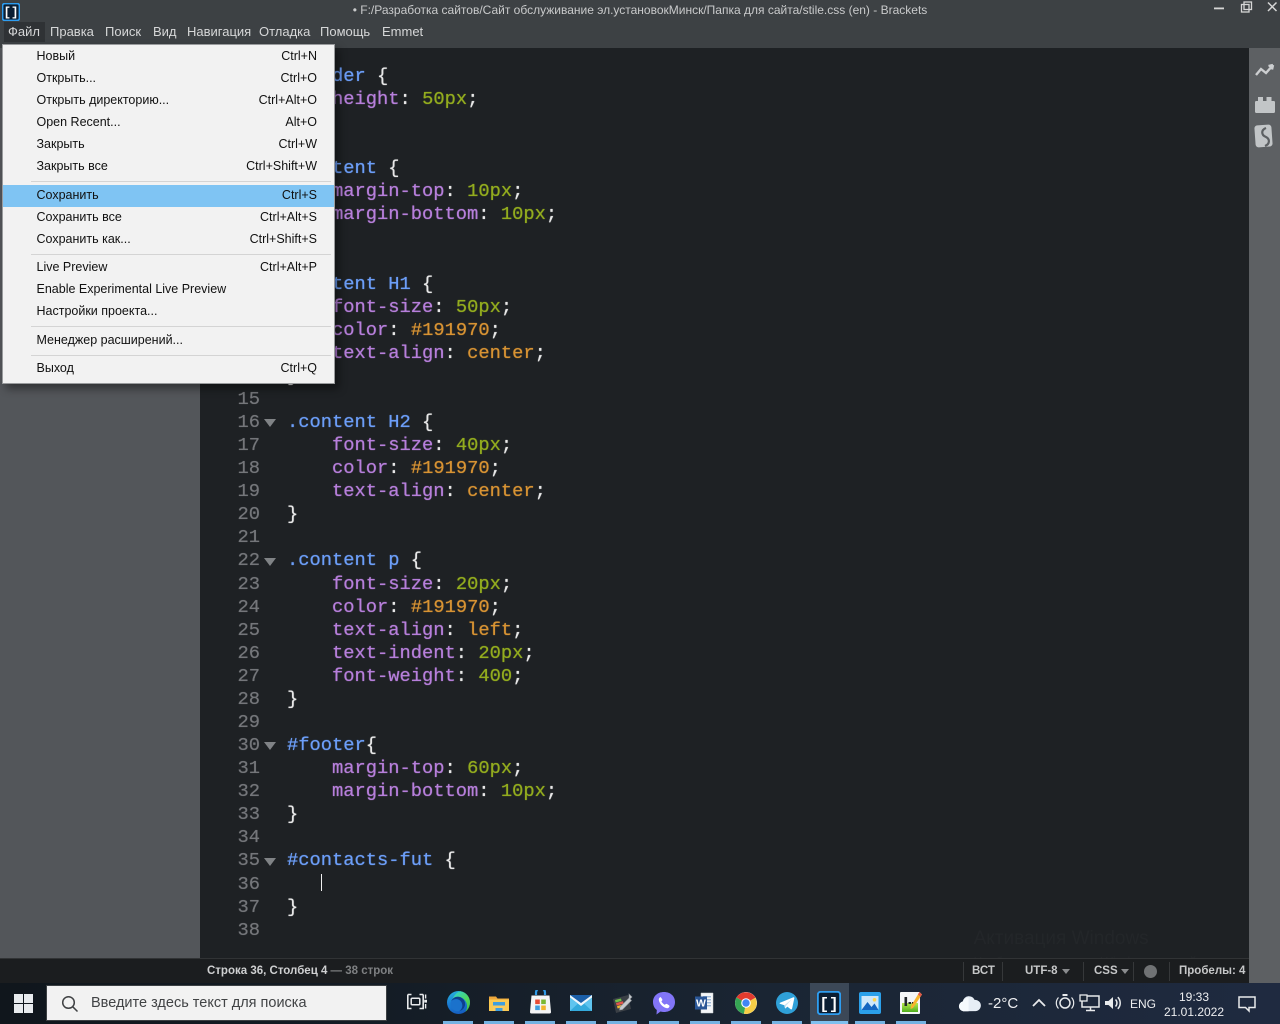 The width and height of the screenshot is (1280, 1024). What do you see at coordinates (701, 1004) in the screenshot?
I see `svg-text: W` at bounding box center [701, 1004].